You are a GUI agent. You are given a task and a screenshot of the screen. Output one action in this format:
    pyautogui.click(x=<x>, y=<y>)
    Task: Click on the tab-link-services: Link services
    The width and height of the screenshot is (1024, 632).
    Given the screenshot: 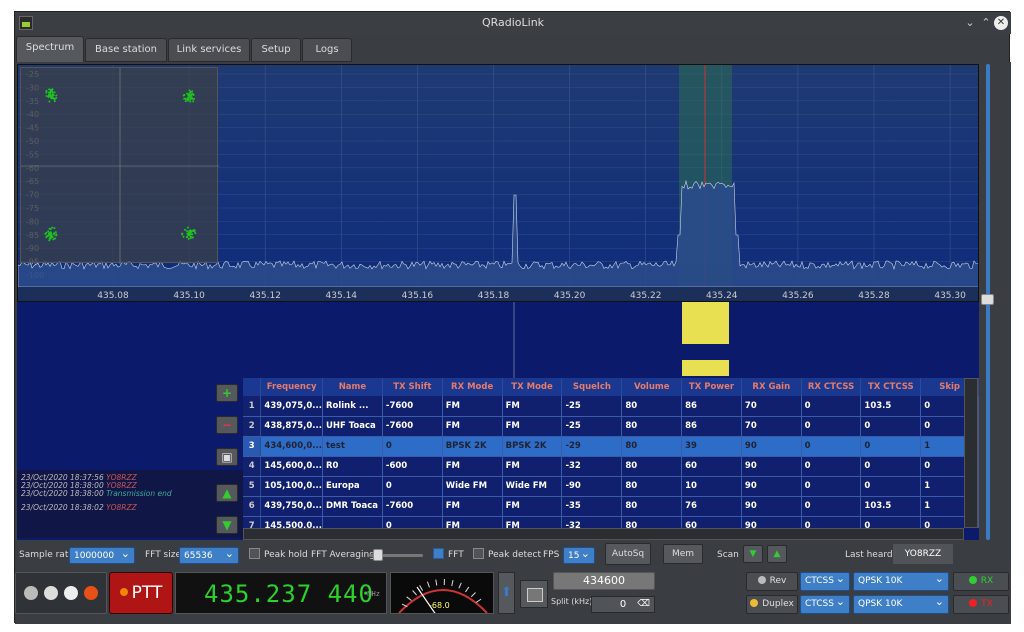 What is the action you would take?
    pyautogui.click(x=209, y=50)
    